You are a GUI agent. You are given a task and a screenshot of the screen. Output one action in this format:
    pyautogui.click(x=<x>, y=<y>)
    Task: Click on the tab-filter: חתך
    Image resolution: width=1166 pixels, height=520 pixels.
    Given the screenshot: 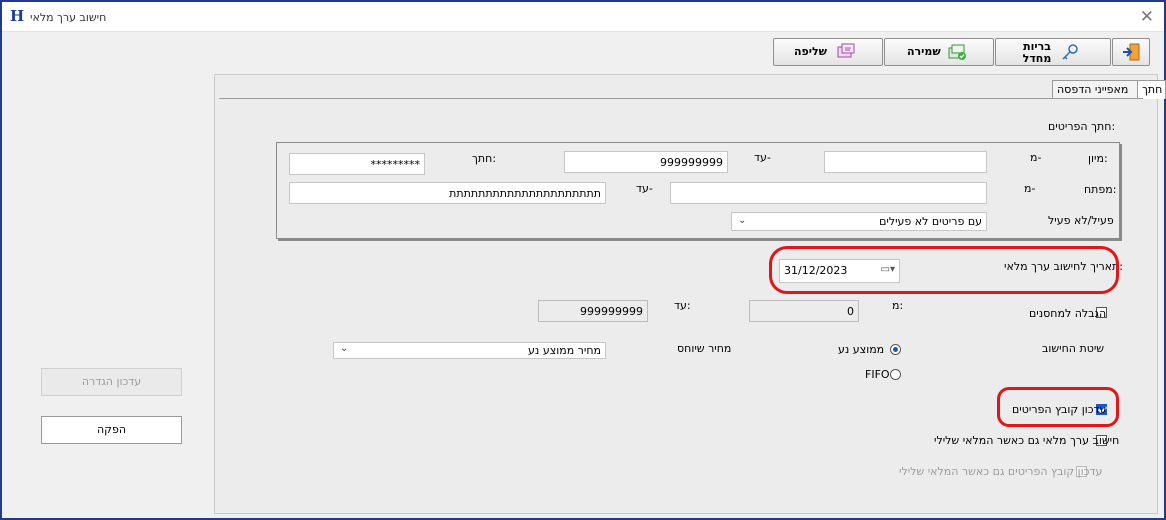 What is the action you would take?
    pyautogui.click(x=1151, y=89)
    